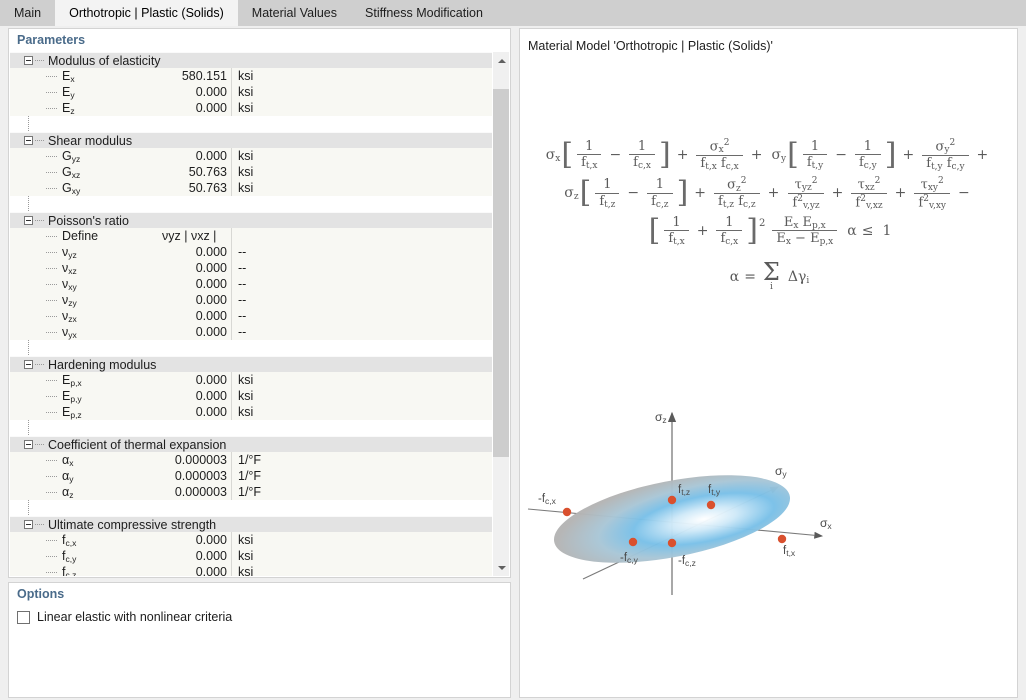 Image resolution: width=1026 pixels, height=700 pixels. I want to click on tab-stiffness-modification: Stiffness Modification, so click(424, 13).